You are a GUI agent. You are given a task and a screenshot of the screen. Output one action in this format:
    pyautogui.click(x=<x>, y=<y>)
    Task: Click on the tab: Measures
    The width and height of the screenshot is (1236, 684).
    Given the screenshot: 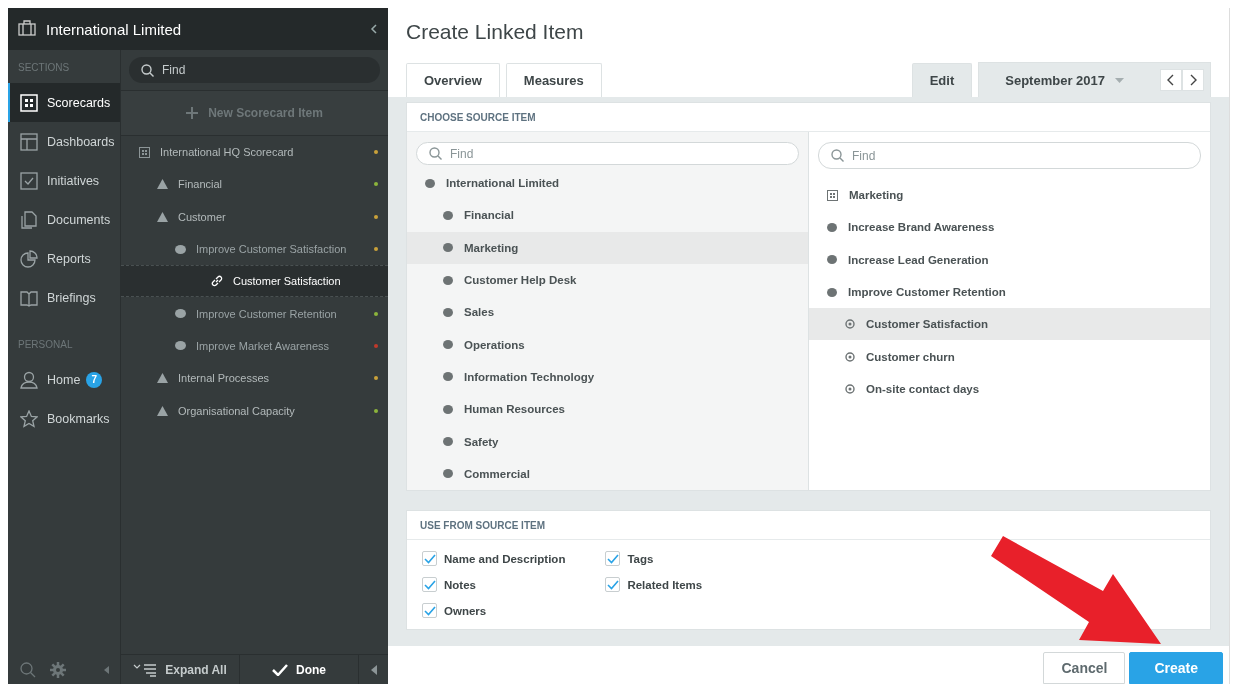 What is the action you would take?
    pyautogui.click(x=553, y=80)
    